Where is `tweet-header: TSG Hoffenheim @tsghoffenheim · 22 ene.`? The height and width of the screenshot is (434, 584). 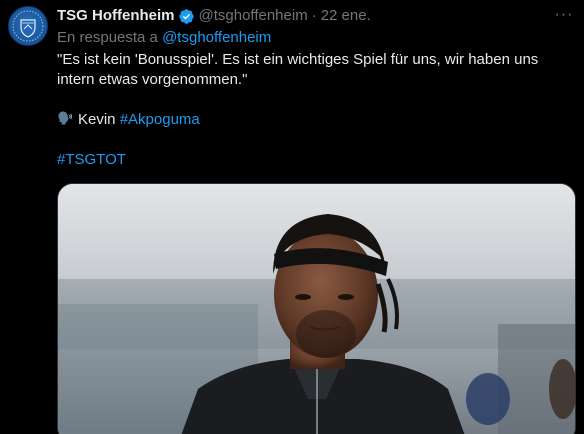 tweet-header: TSG Hoffenheim @tsghoffenheim · 22 ene. is located at coordinates (315, 16).